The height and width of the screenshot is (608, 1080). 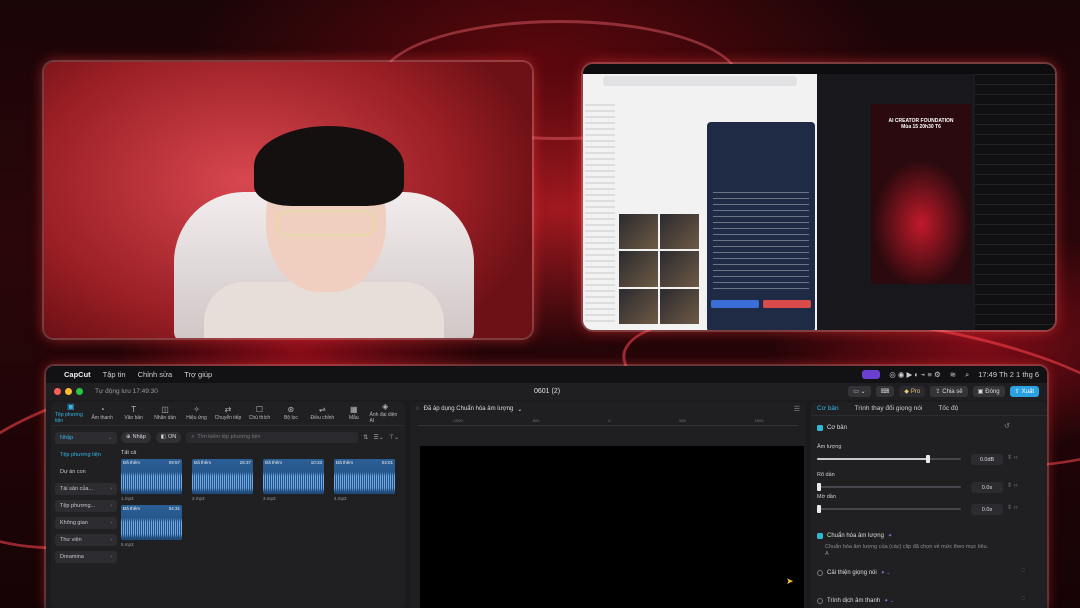 I want to click on import-button: ⊕ Nhập, so click(x=136, y=437).